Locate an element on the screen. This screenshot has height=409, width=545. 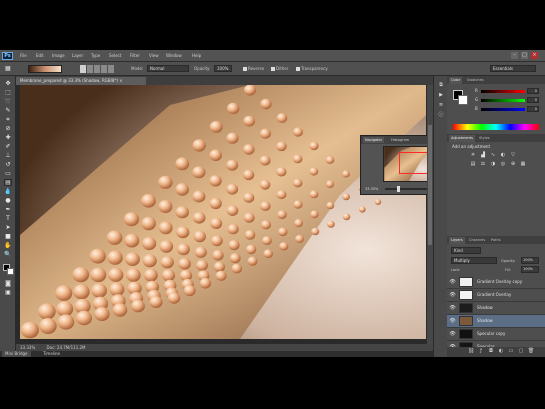
gradient-tool-active-icon: ▤ is located at coordinates (8, 182).